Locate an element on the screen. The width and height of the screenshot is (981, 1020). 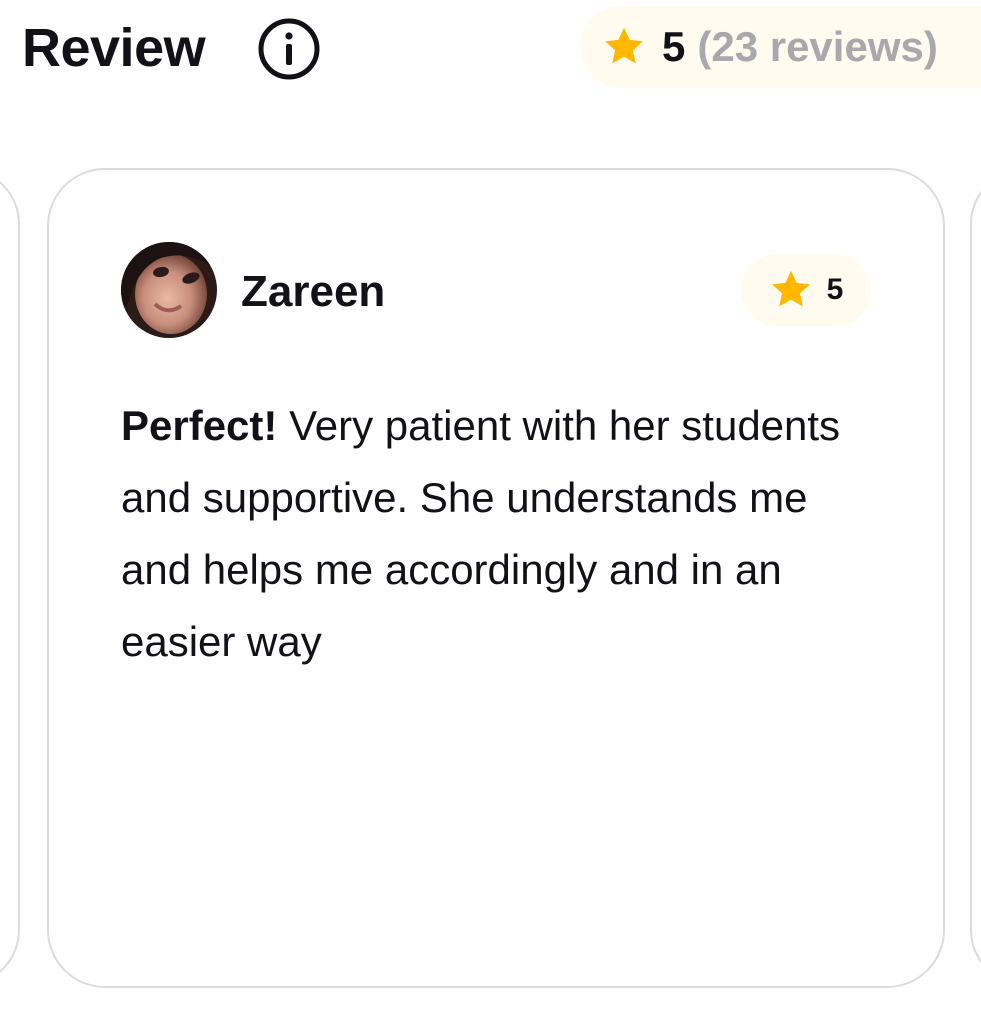
reviewer-photo is located at coordinates (169, 290).